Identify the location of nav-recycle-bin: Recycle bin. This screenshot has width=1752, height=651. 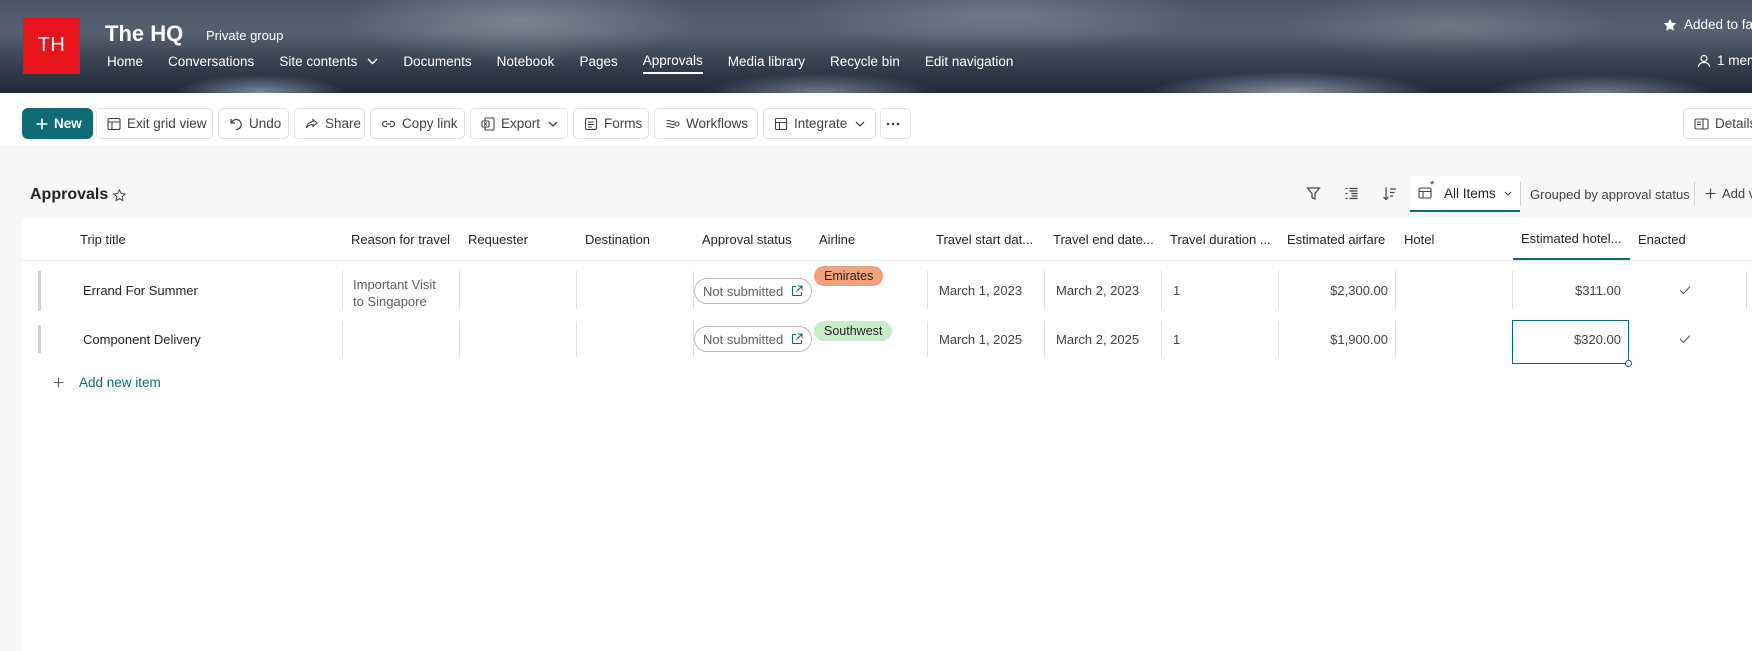
(865, 63).